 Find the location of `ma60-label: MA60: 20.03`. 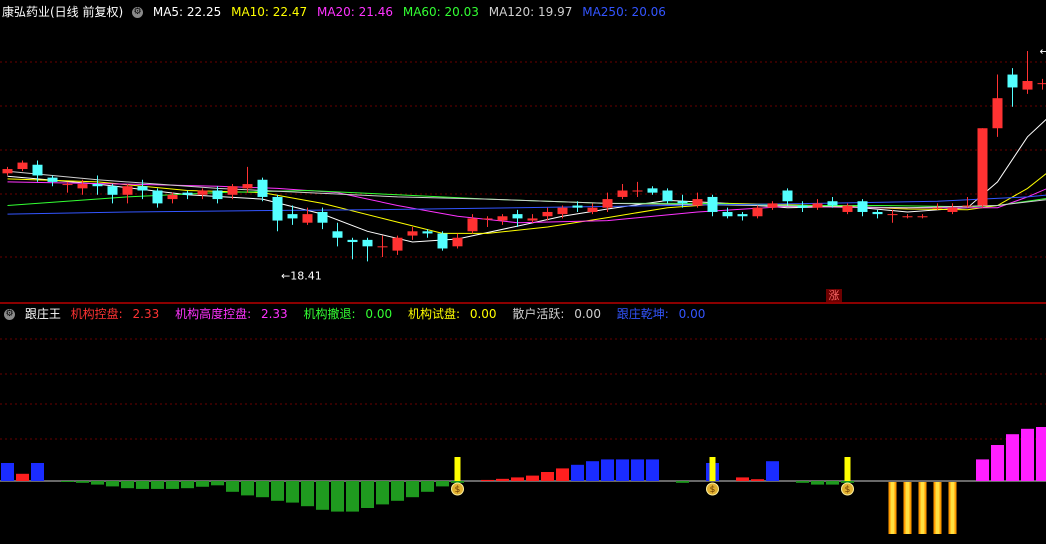

ma60-label: MA60: 20.03 is located at coordinates (440, 12).